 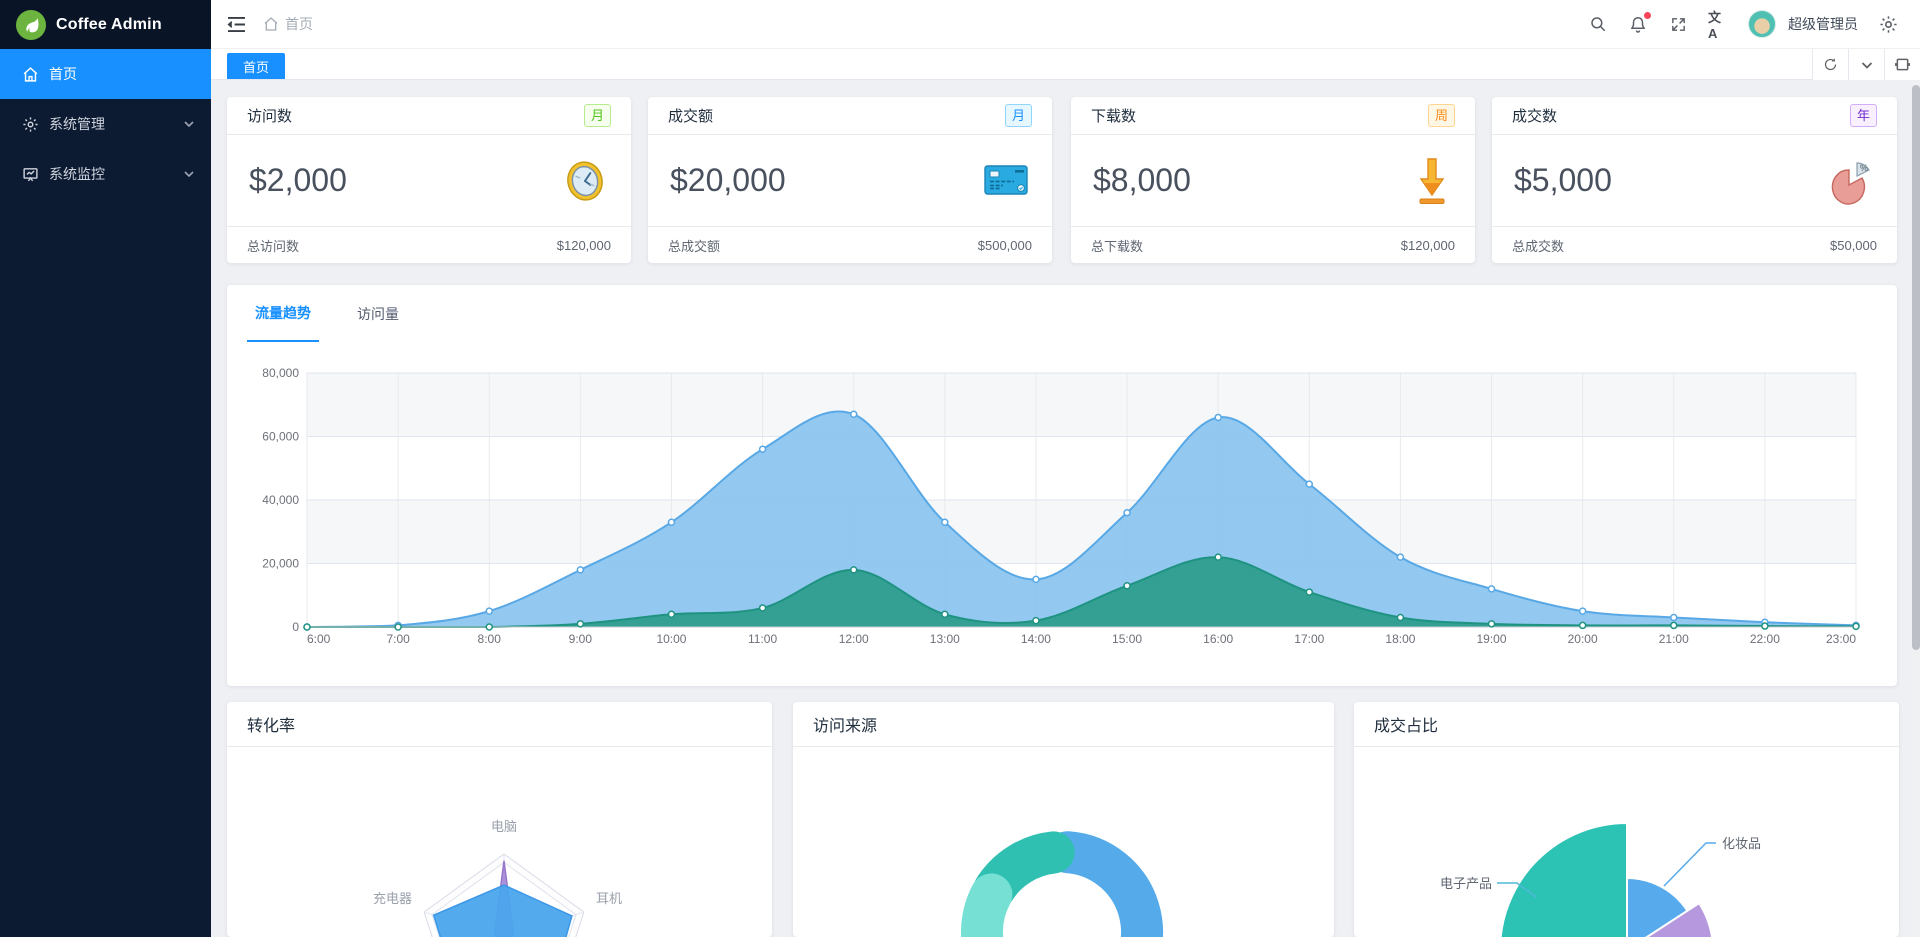 I want to click on stat-card-visits: 访问数 月 $2,000 总访问数 $120,000, so click(x=429, y=180).